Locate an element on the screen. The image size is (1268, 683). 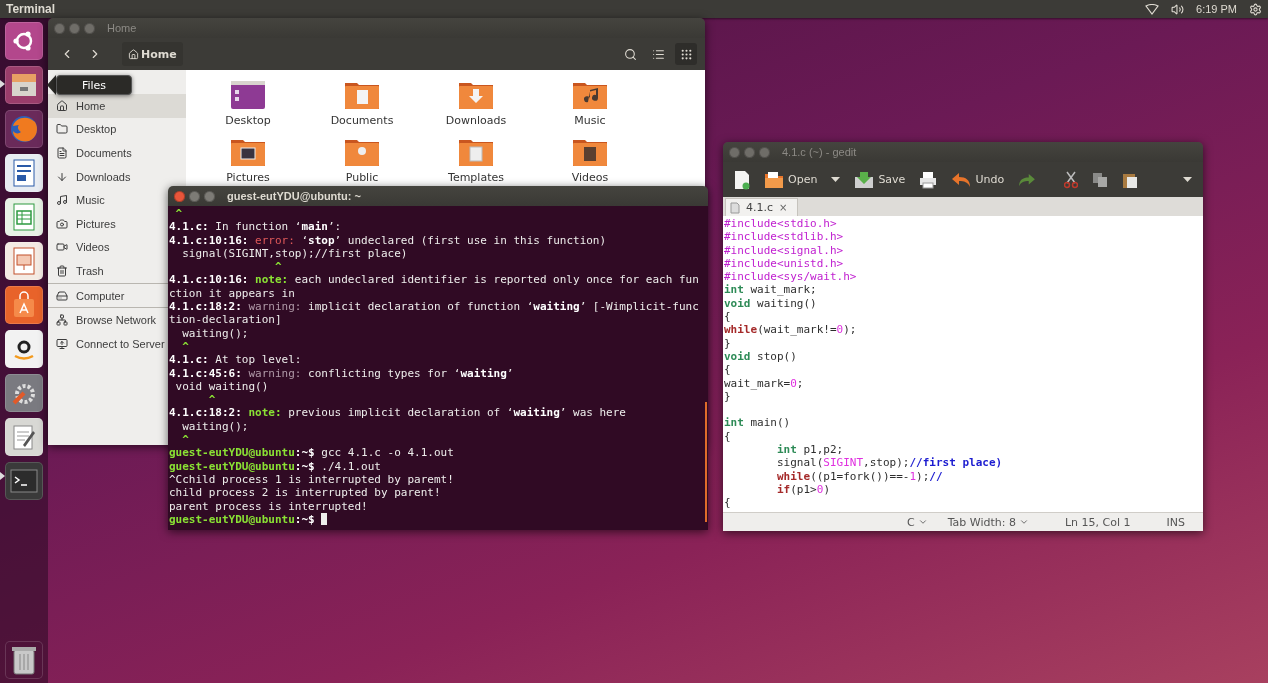
folder-label: Downloads is located at coordinates (476, 120).